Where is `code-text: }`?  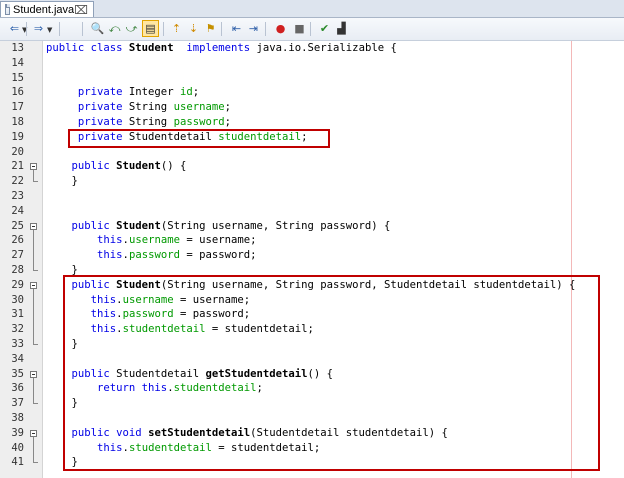 code-text: } is located at coordinates (62, 181).